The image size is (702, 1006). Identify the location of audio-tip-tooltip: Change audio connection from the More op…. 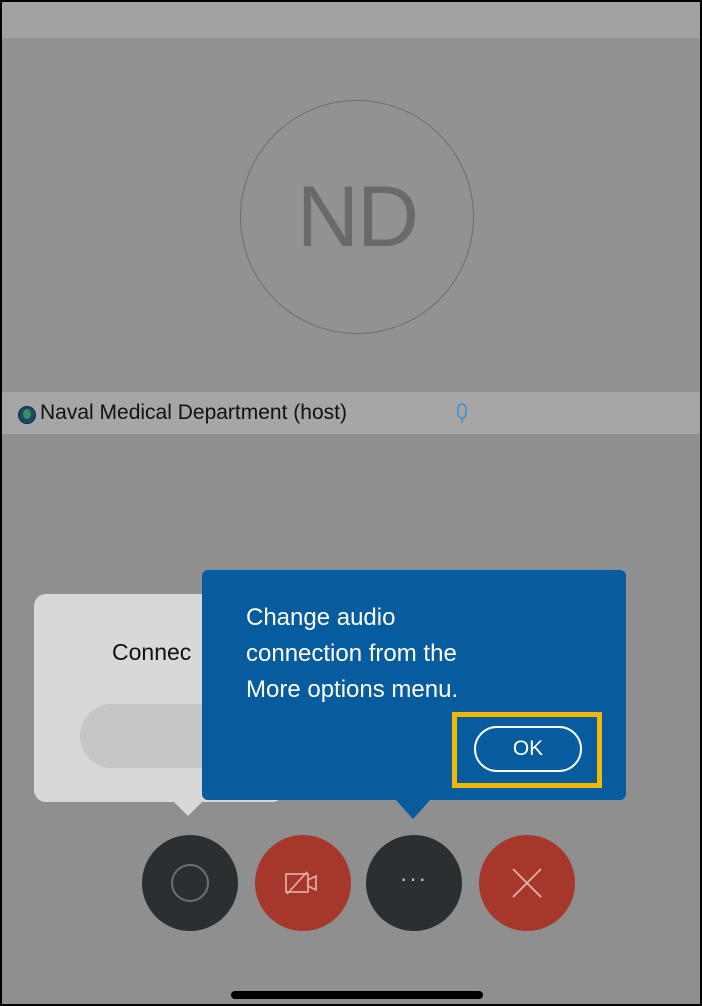
(414, 685).